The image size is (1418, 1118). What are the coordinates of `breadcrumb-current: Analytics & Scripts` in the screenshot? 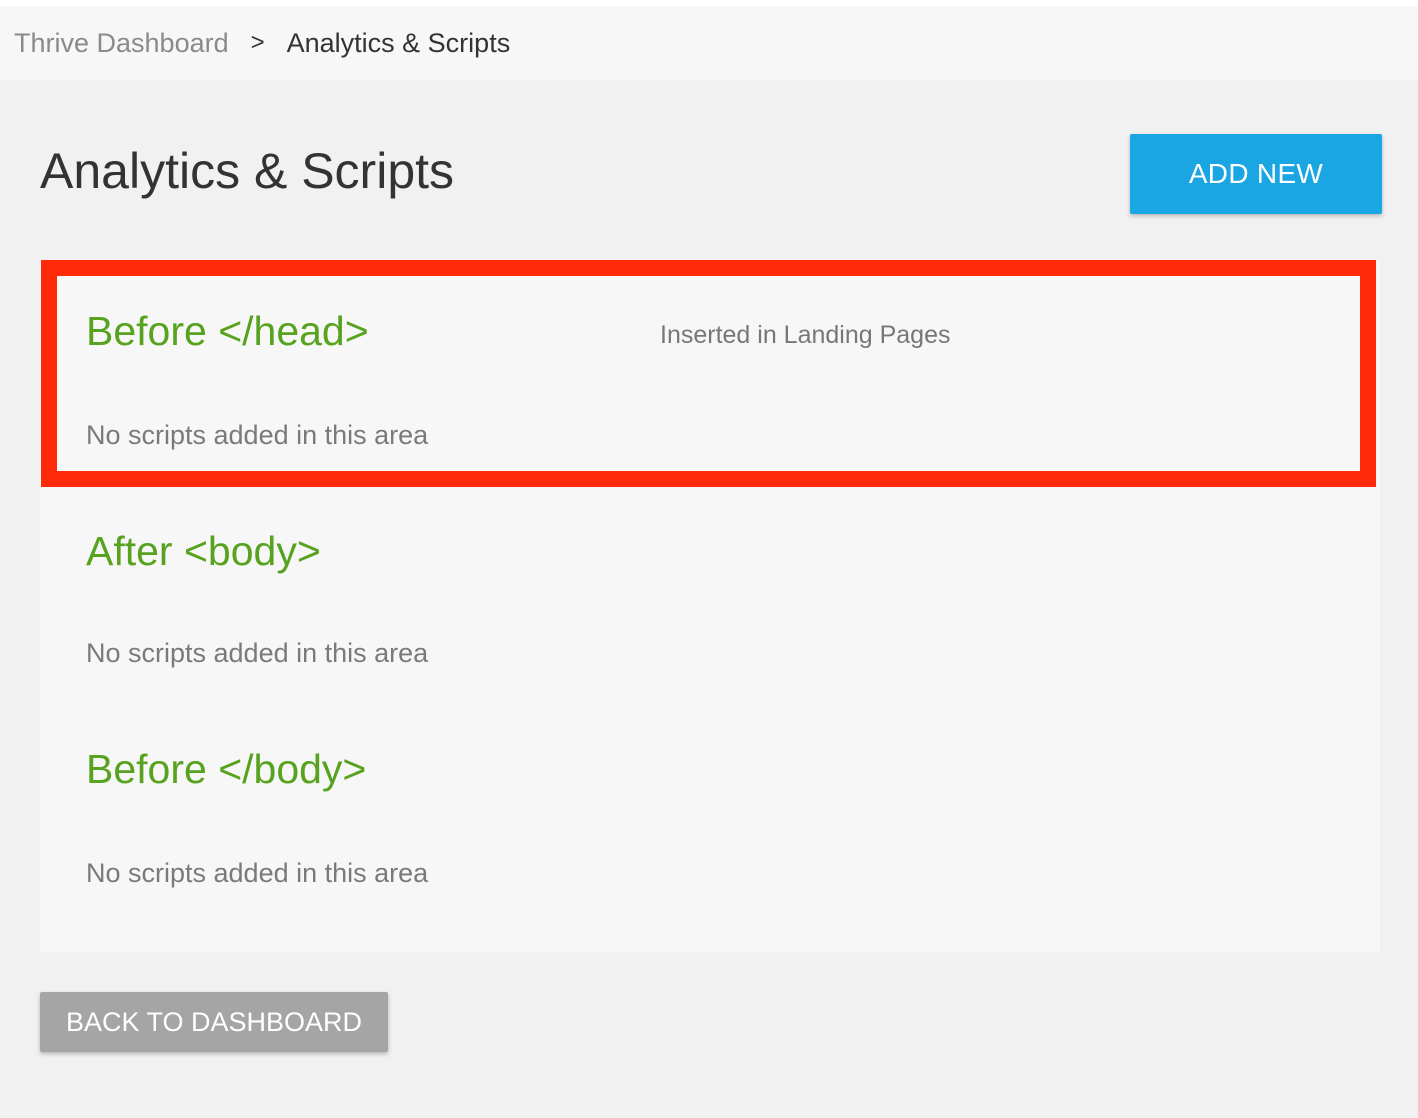 It's located at (398, 42).